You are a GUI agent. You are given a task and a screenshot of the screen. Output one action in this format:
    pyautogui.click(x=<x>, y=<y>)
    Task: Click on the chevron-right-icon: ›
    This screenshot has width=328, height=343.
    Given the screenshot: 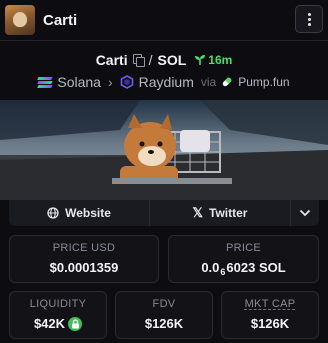 What is the action you would take?
    pyautogui.click(x=110, y=82)
    